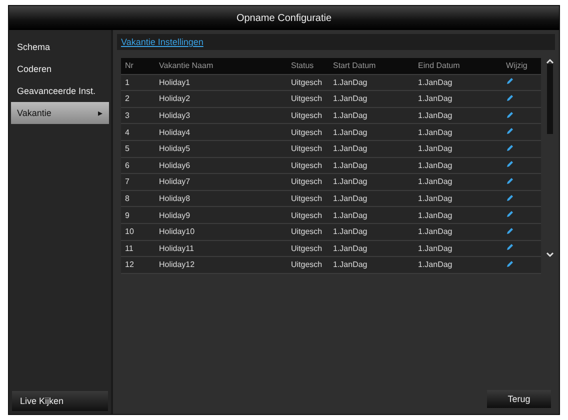  What do you see at coordinates (175, 149) in the screenshot?
I see `table-cell-text: Holiday5` at bounding box center [175, 149].